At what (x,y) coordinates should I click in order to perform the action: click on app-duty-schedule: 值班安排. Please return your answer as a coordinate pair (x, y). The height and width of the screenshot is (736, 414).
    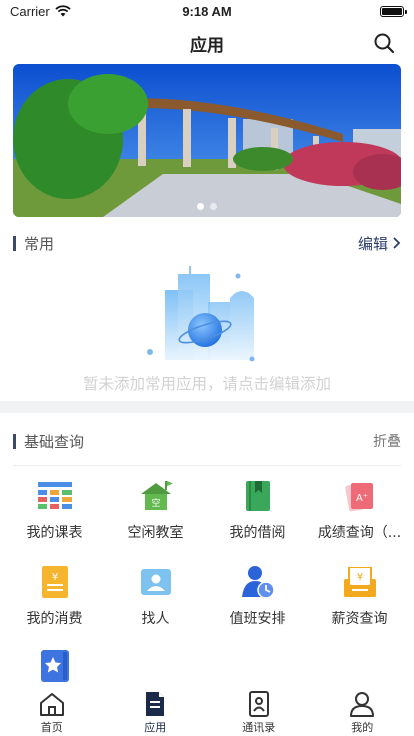
    Looking at the image, I should click on (257, 604).